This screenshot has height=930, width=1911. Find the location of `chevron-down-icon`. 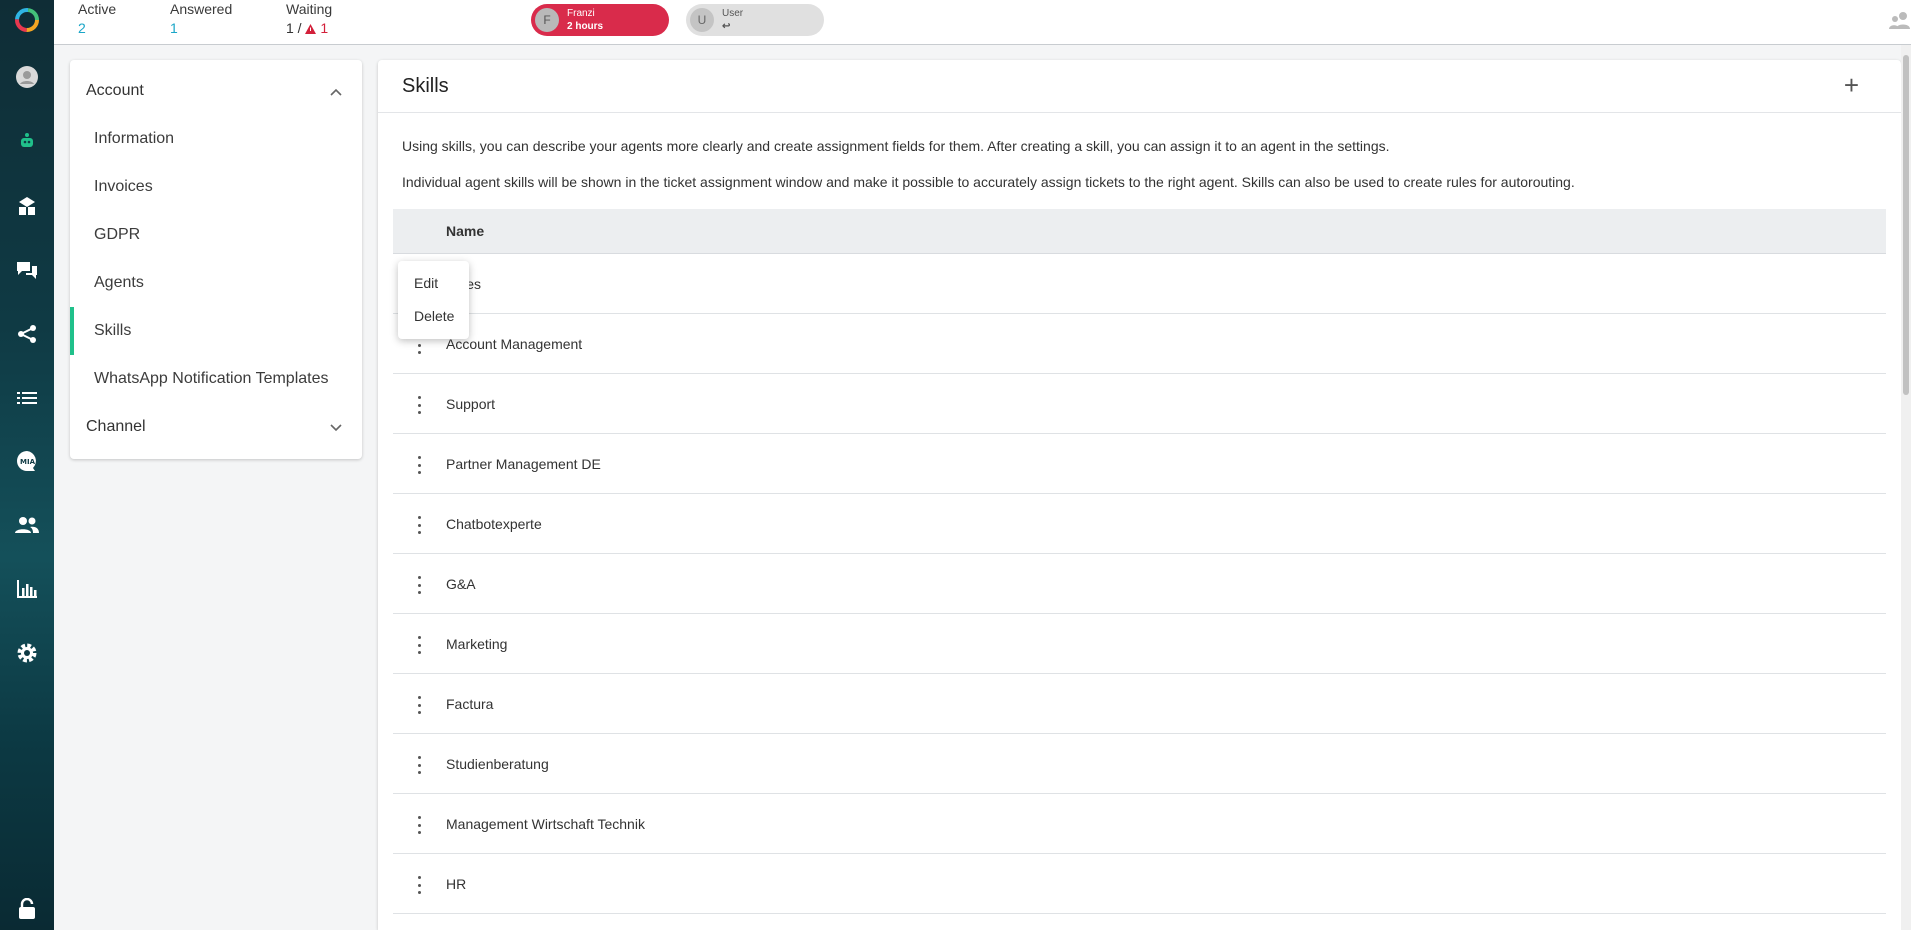

chevron-down-icon is located at coordinates (336, 428).